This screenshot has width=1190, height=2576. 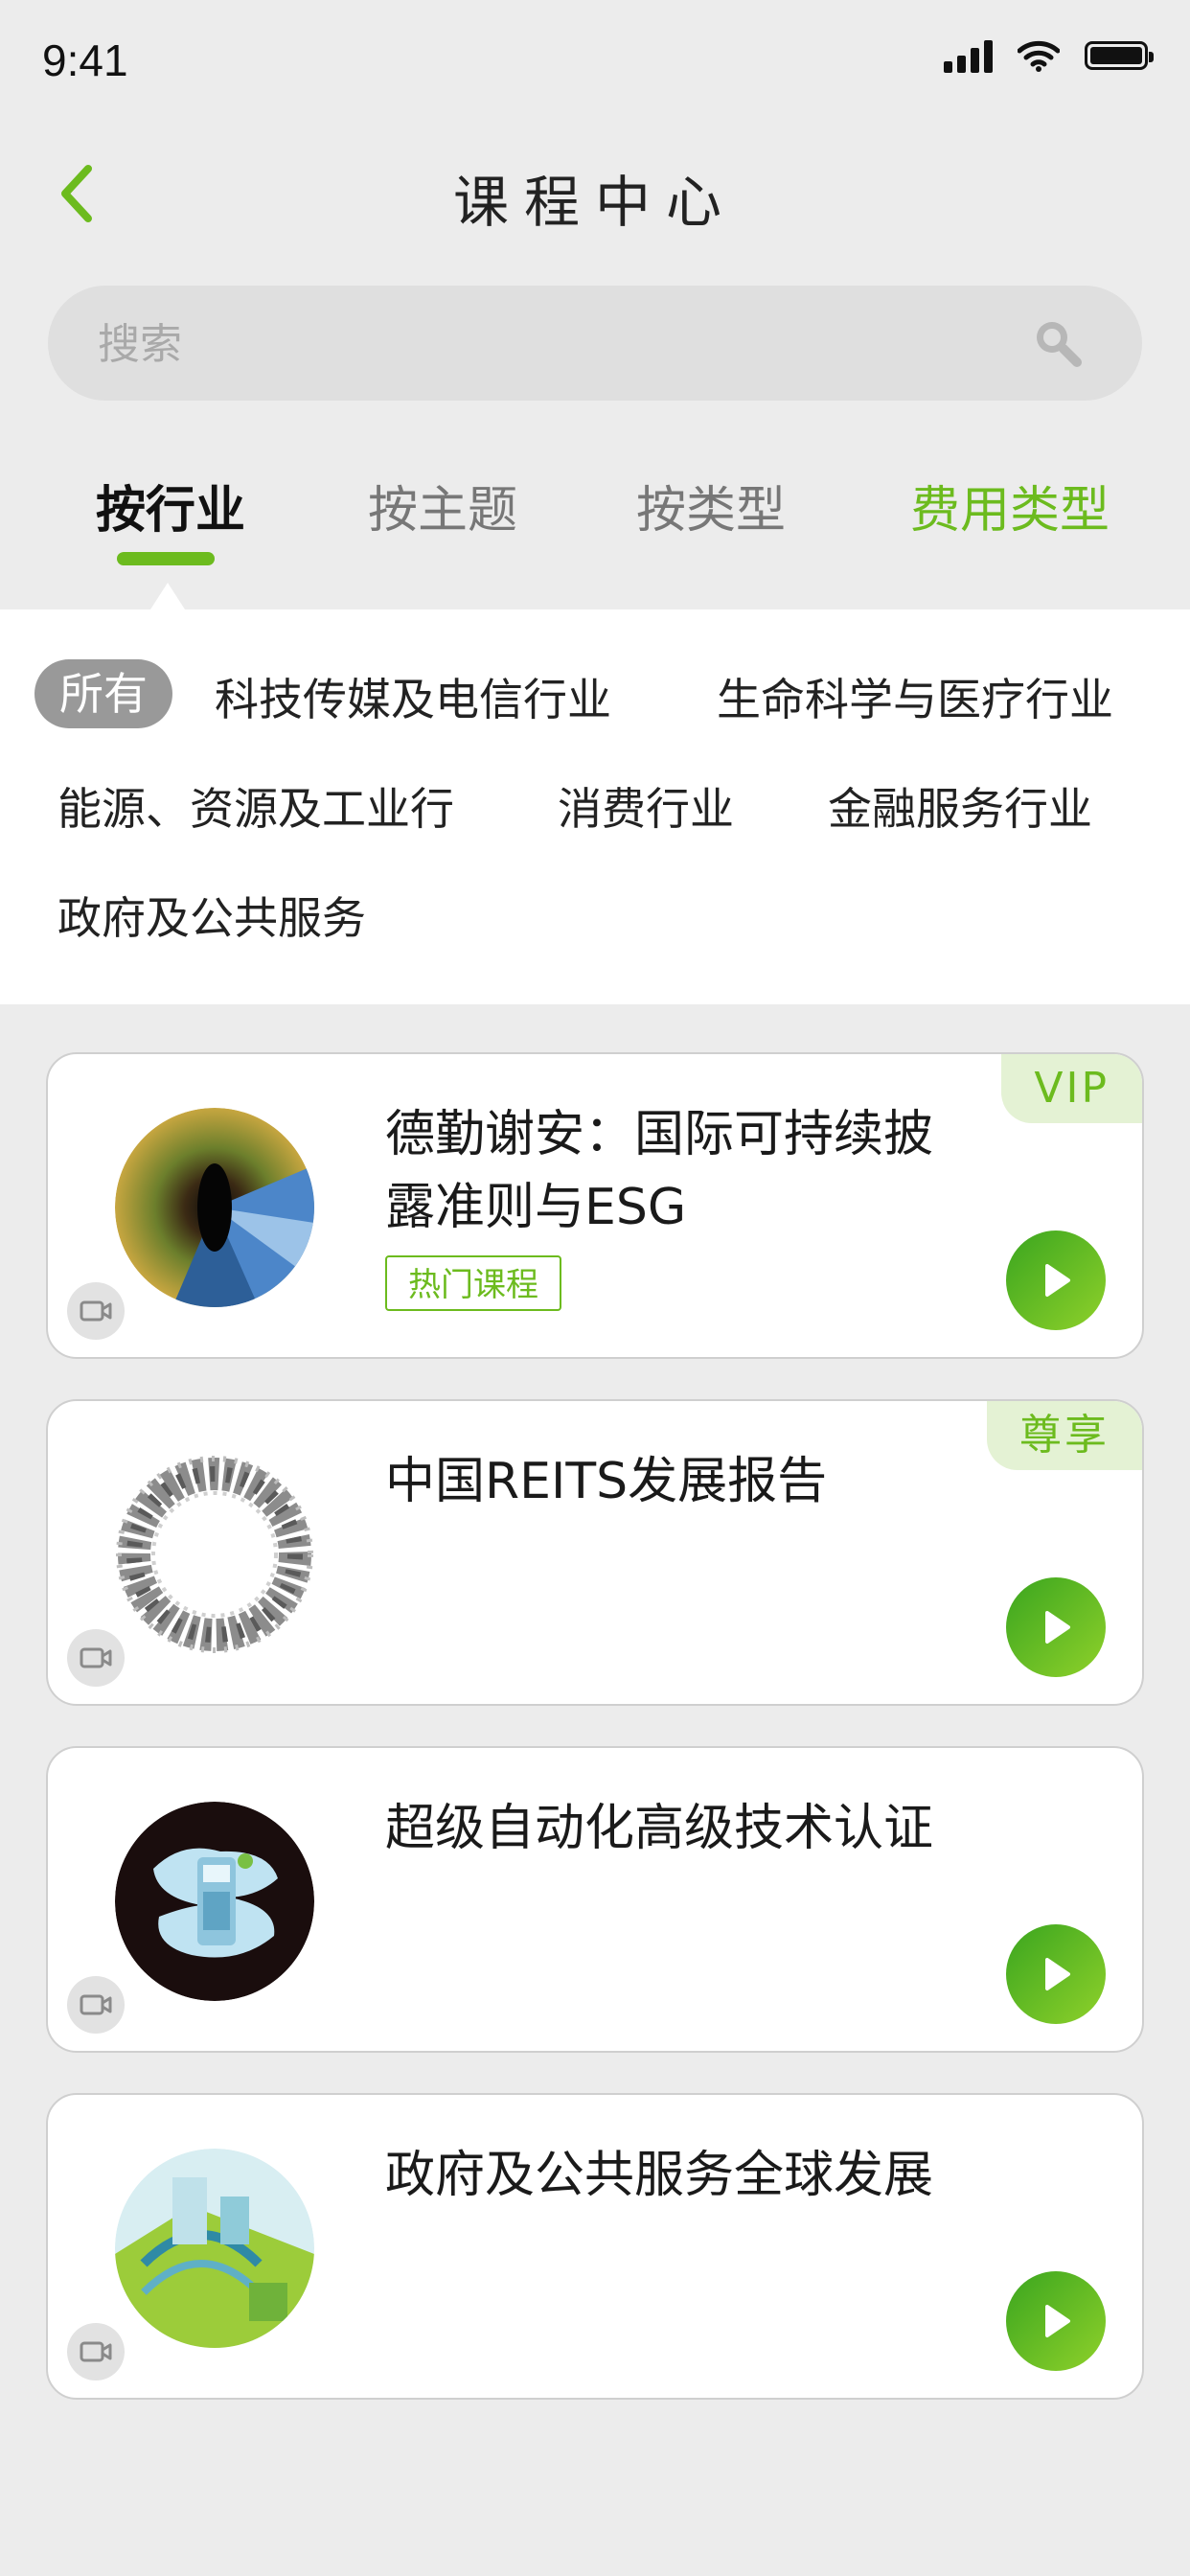 I want to click on tab-fee-type: 费用类型, so click(x=1010, y=506).